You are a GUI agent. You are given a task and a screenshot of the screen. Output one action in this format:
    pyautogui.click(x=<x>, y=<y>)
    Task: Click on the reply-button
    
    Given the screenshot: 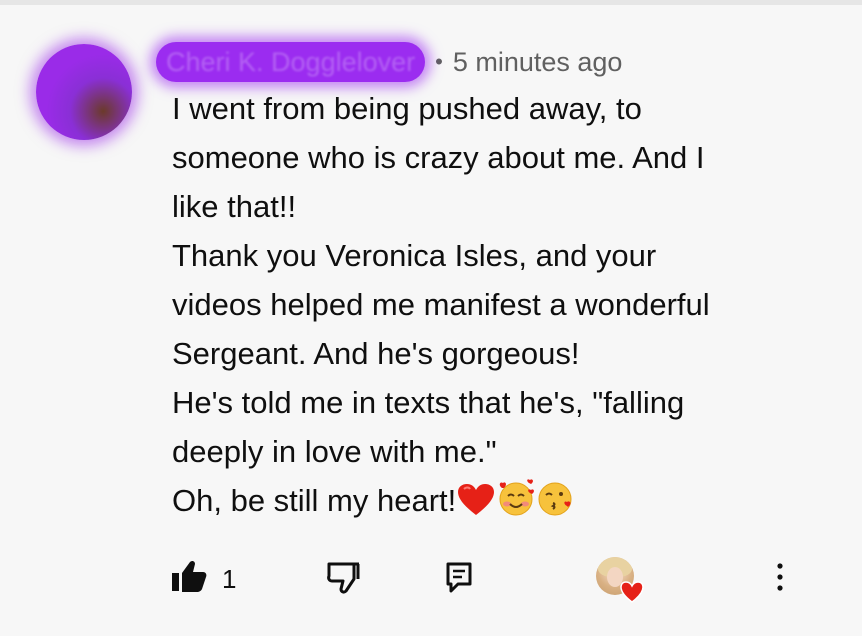 What is the action you would take?
    pyautogui.click(x=459, y=579)
    